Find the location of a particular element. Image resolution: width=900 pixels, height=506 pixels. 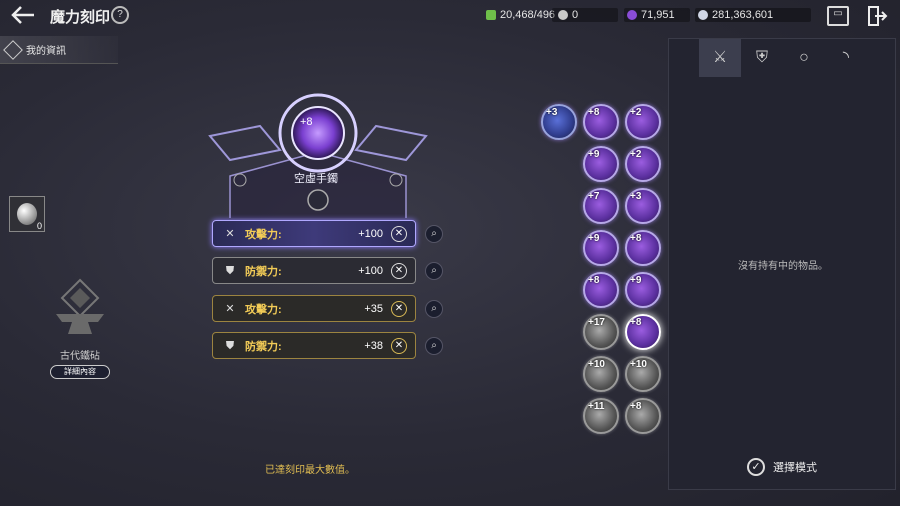

engraving-emblem is located at coordinates (318, 155).